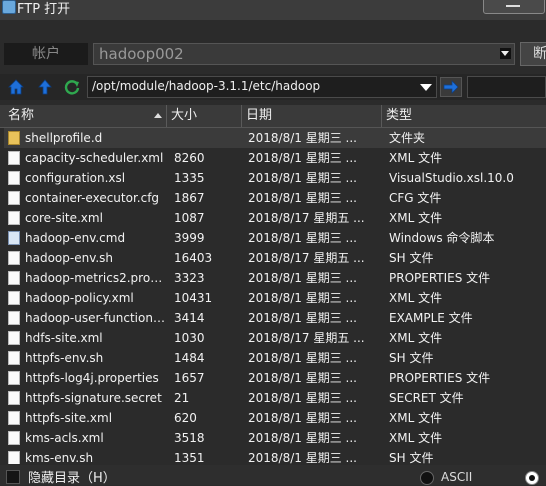 Image resolution: width=546 pixels, height=486 pixels. I want to click on file-type: EXAMPLE 文件, so click(431, 318).